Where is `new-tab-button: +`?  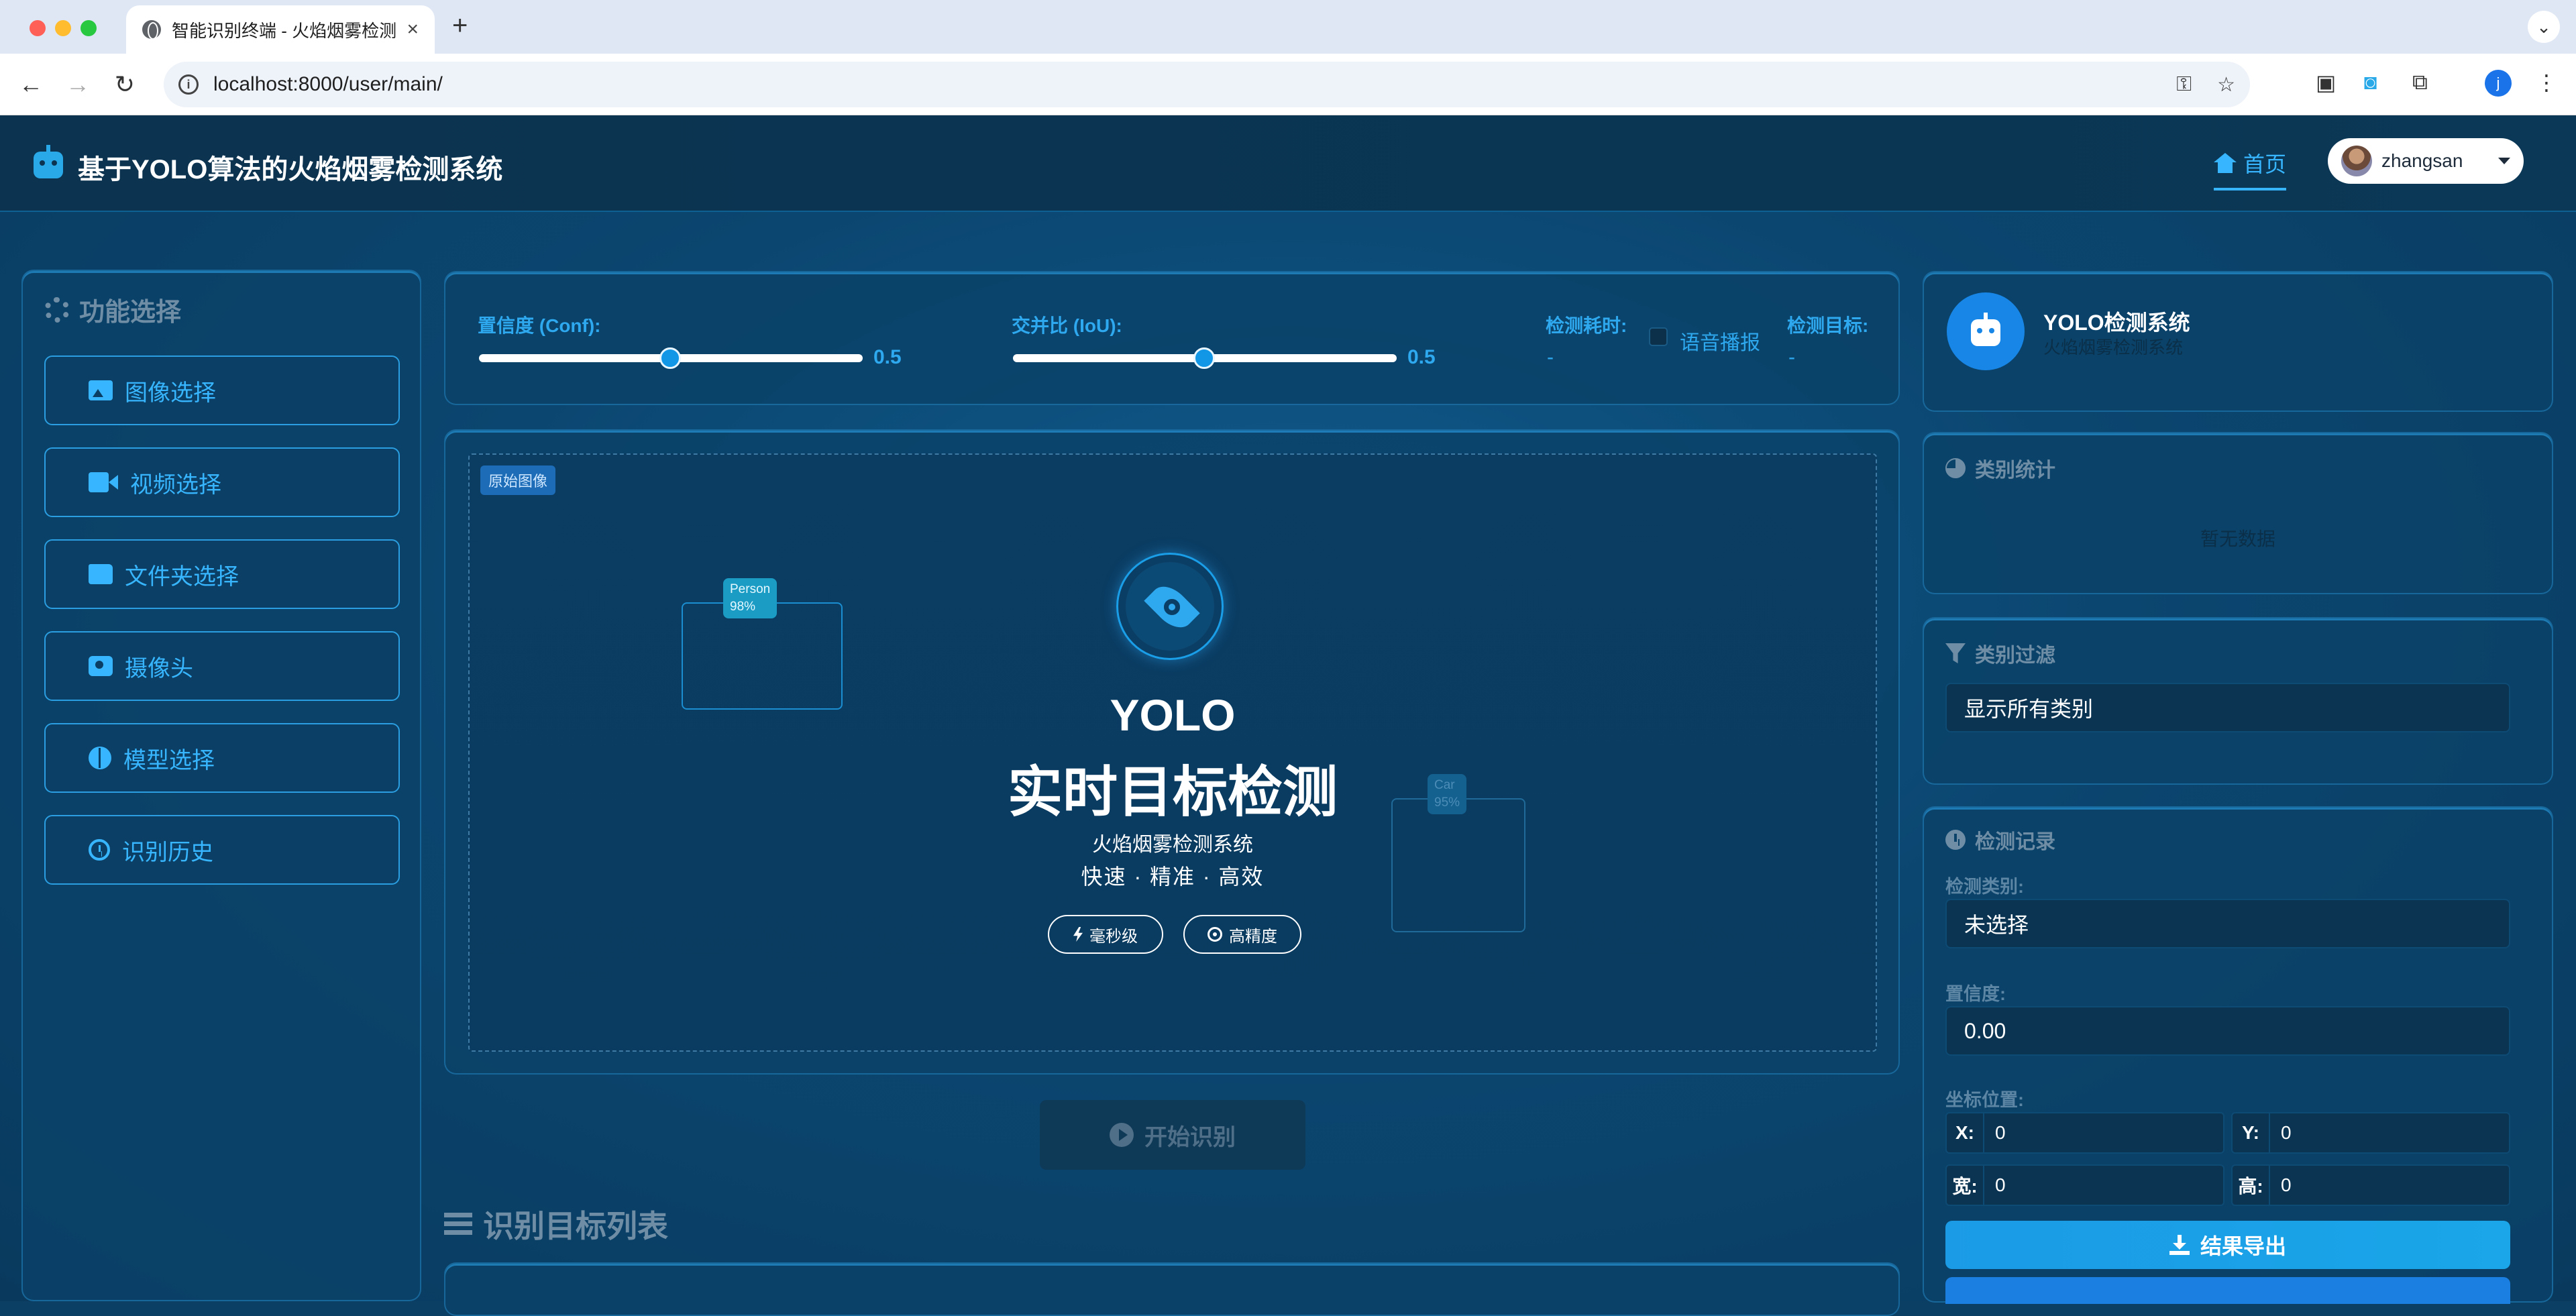
new-tab-button: + is located at coordinates (460, 26).